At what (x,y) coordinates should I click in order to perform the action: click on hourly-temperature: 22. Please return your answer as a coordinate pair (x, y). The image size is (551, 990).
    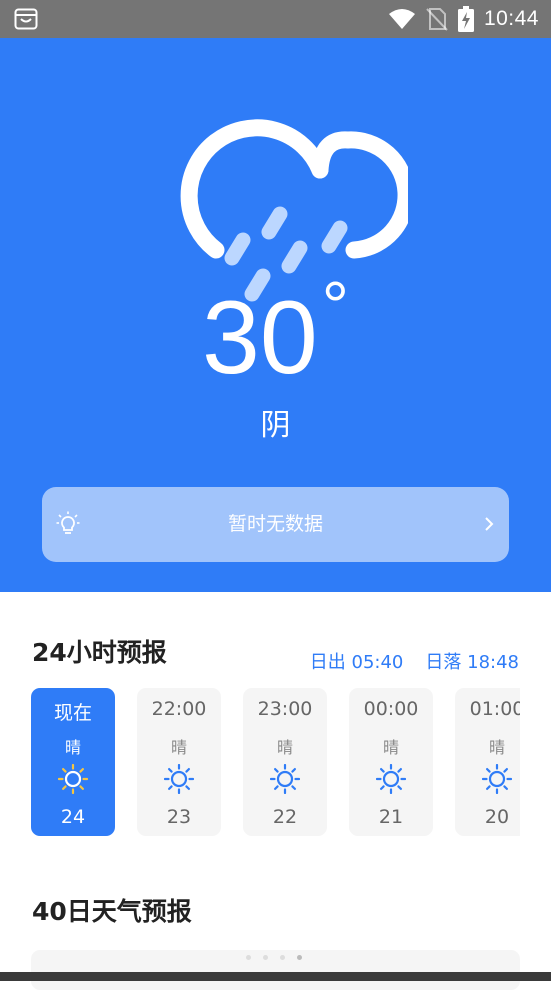
    Looking at the image, I should click on (285, 817).